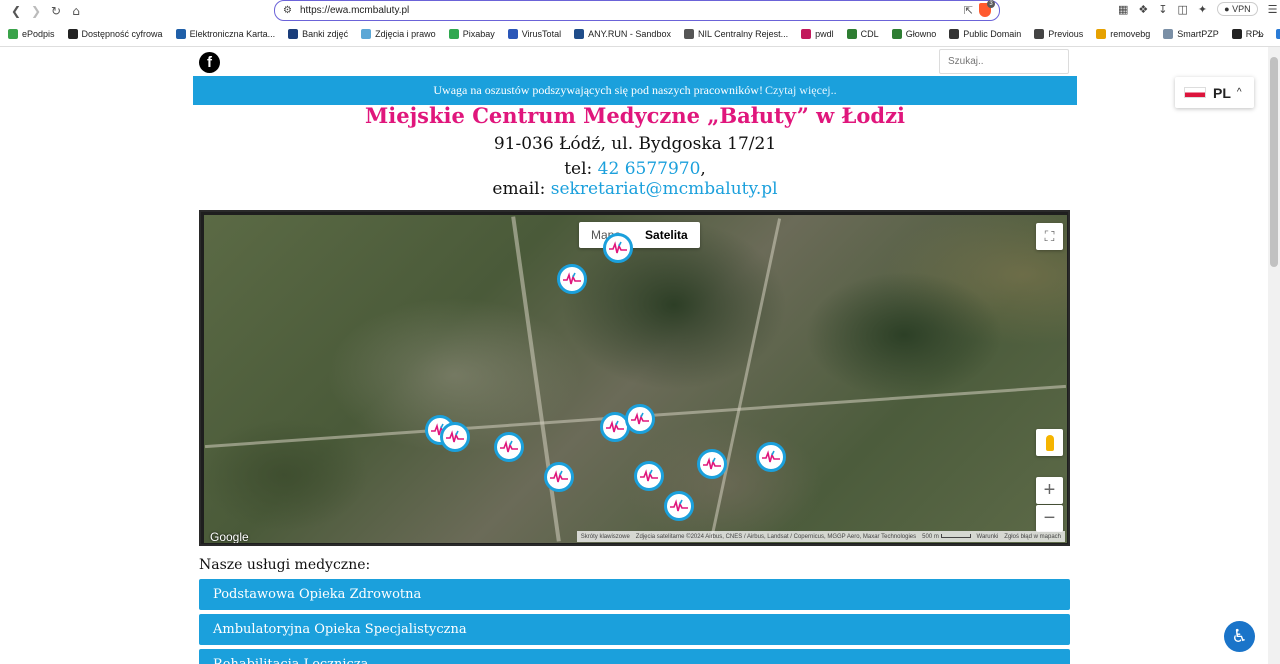 This screenshot has width=1280, height=664. I want to click on bookmark-item: VirusTotal, so click(534, 34).